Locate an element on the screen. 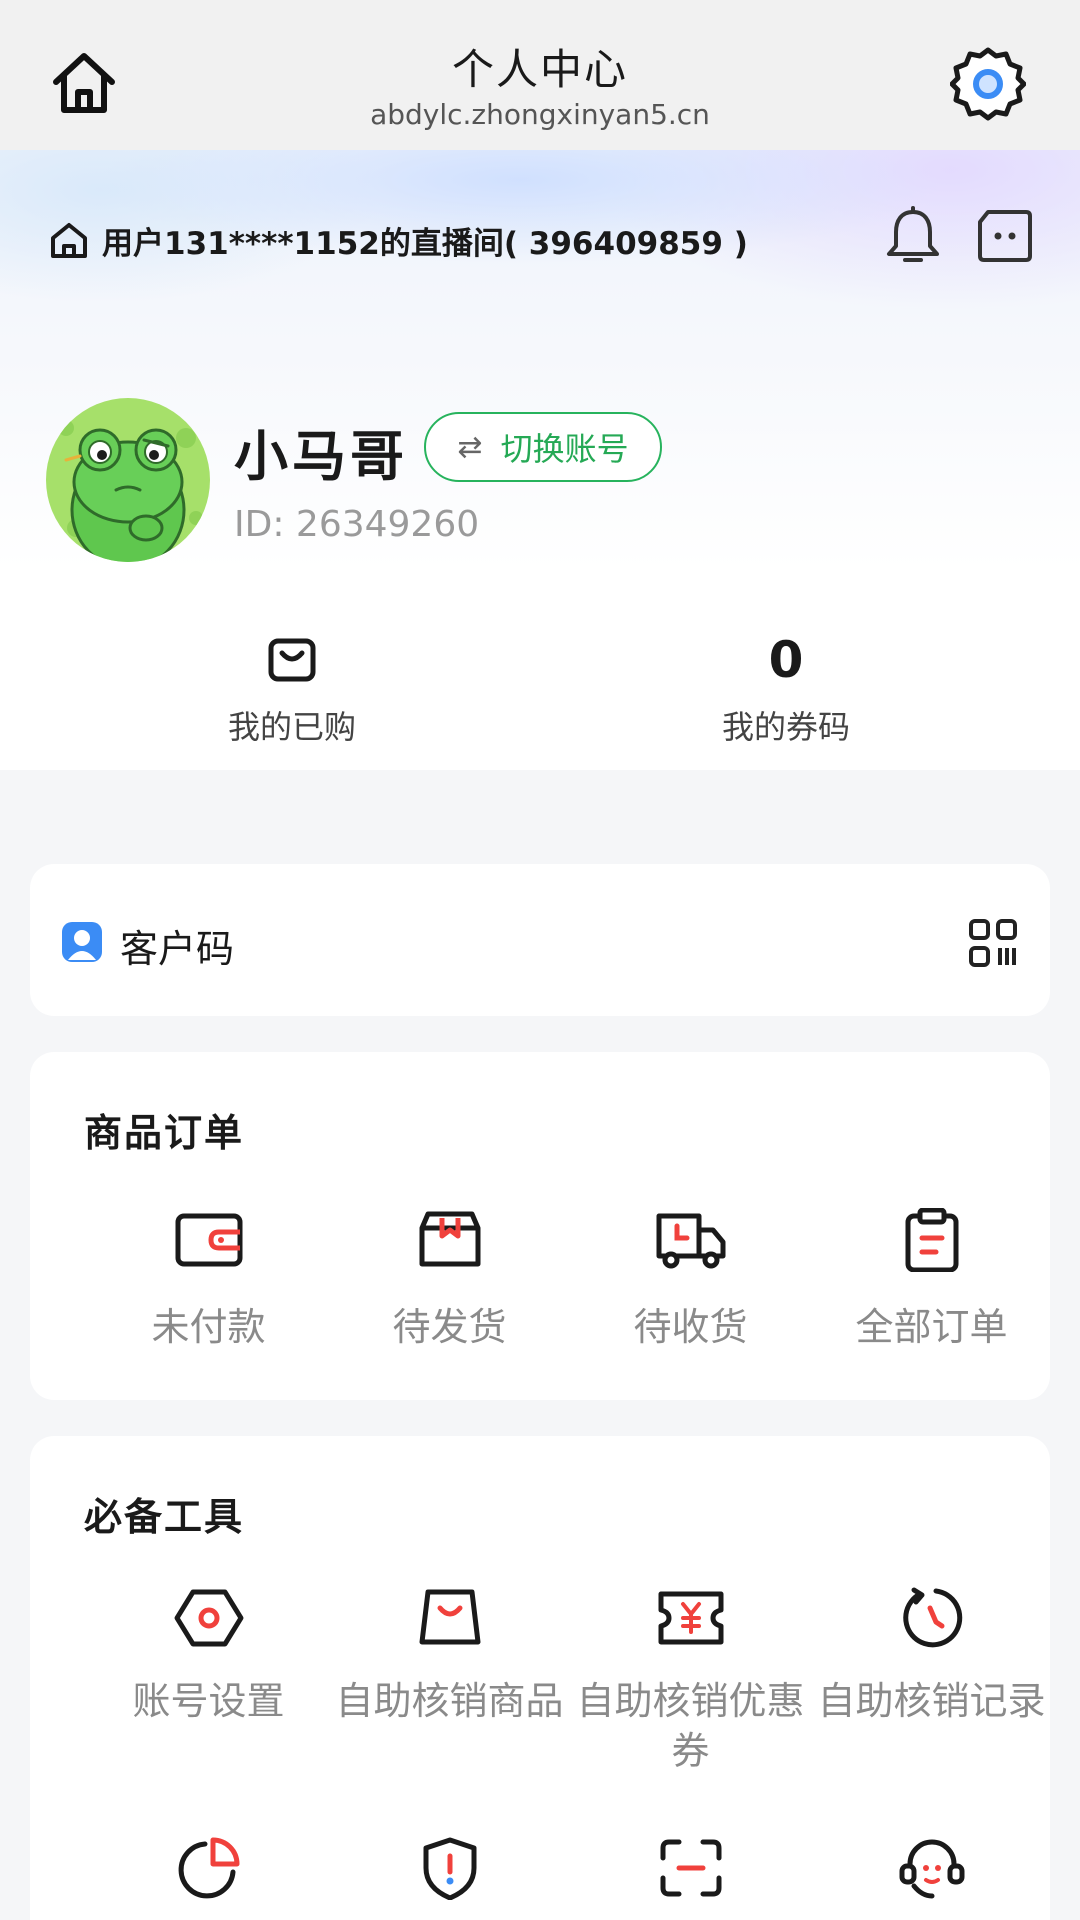 This screenshot has width=1080, height=1920. order-unpaid: 未付款 is located at coordinates (208, 1280).